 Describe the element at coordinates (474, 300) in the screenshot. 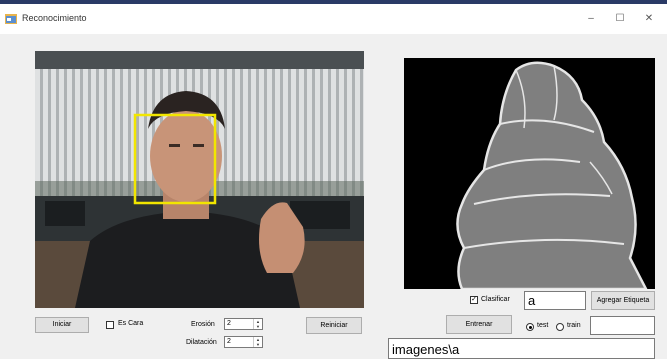

I see `classify-checkbox: ✓` at that location.